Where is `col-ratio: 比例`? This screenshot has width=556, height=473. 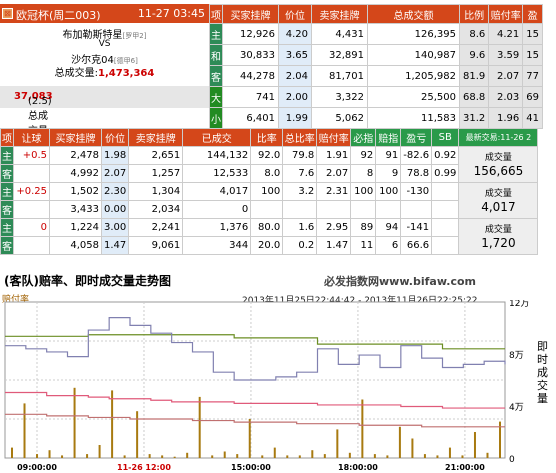 col-ratio: 比例 is located at coordinates (474, 14).